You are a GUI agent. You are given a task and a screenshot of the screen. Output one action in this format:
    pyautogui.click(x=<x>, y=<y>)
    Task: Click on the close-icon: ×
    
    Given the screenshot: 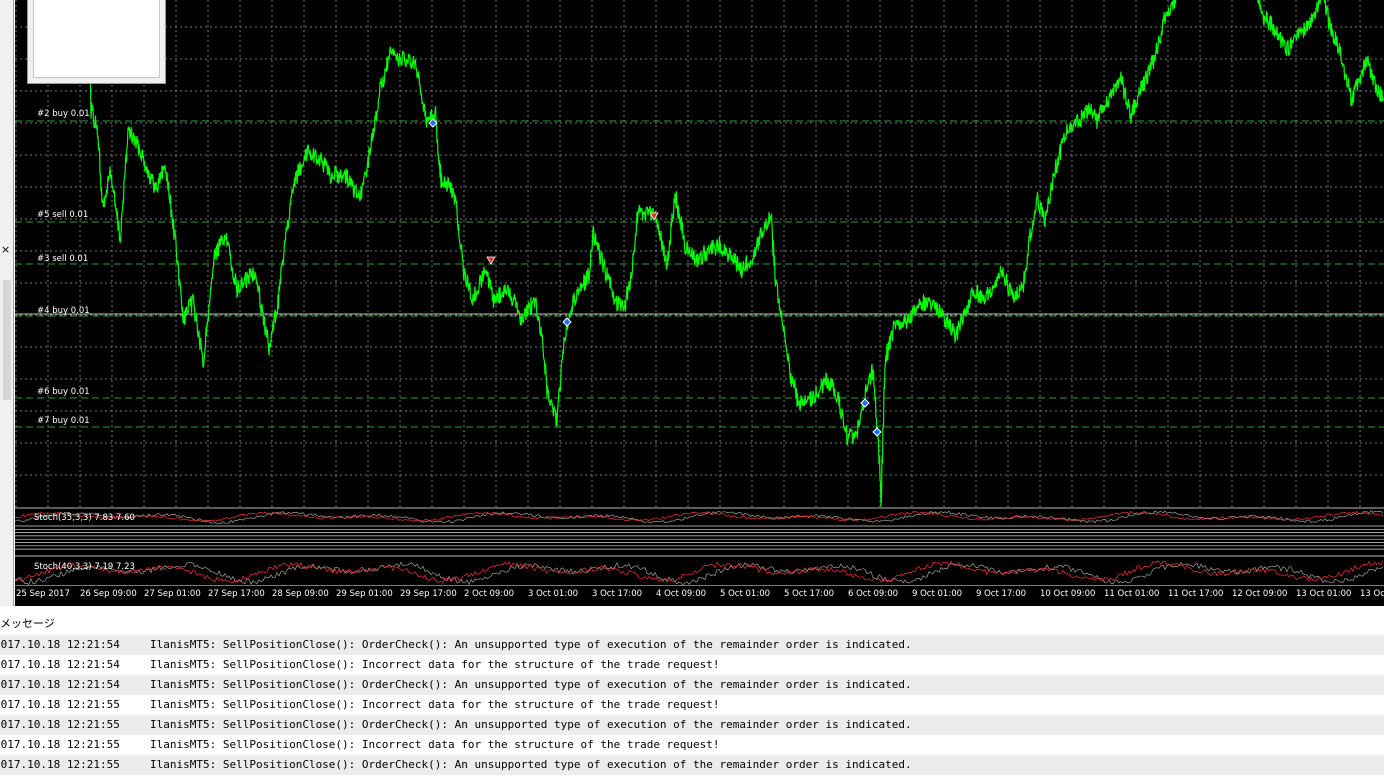 What is the action you would take?
    pyautogui.click(x=5, y=250)
    